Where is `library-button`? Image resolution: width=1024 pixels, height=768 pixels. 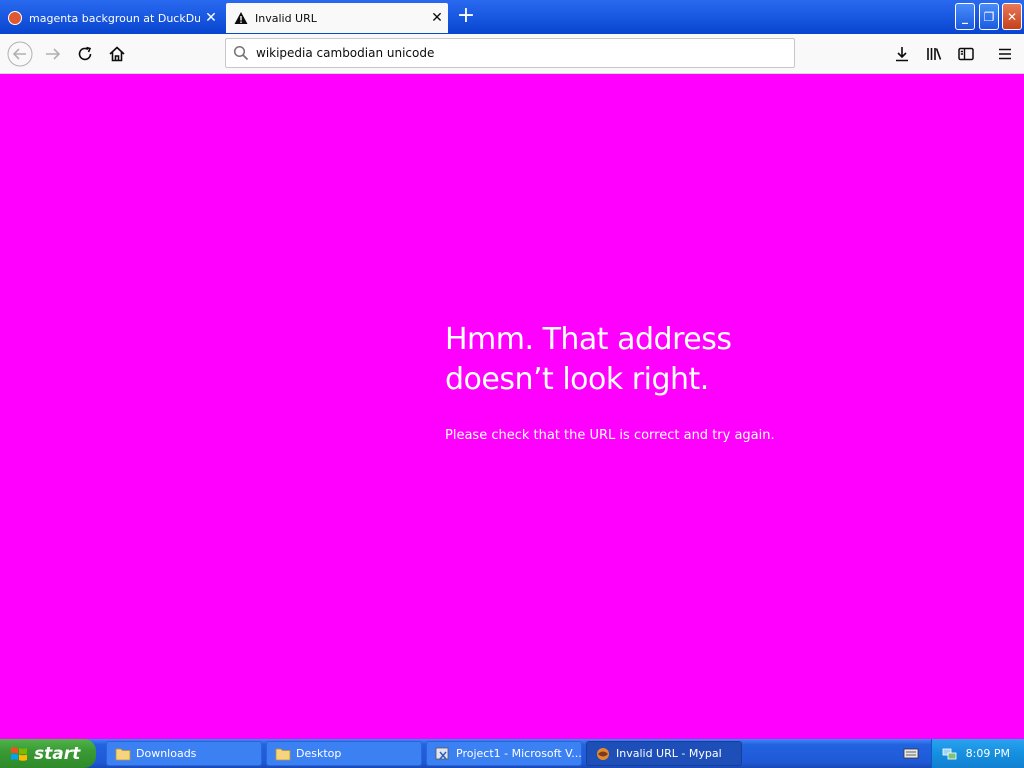
library-button is located at coordinates (934, 54).